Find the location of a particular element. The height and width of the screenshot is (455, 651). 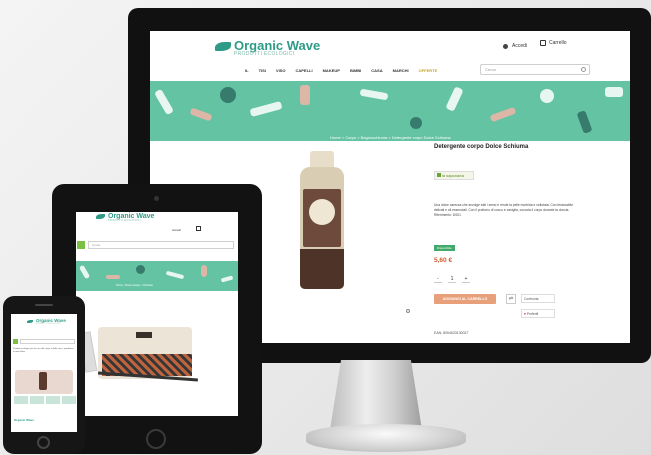

box-illustration is located at coordinates (614, 92).